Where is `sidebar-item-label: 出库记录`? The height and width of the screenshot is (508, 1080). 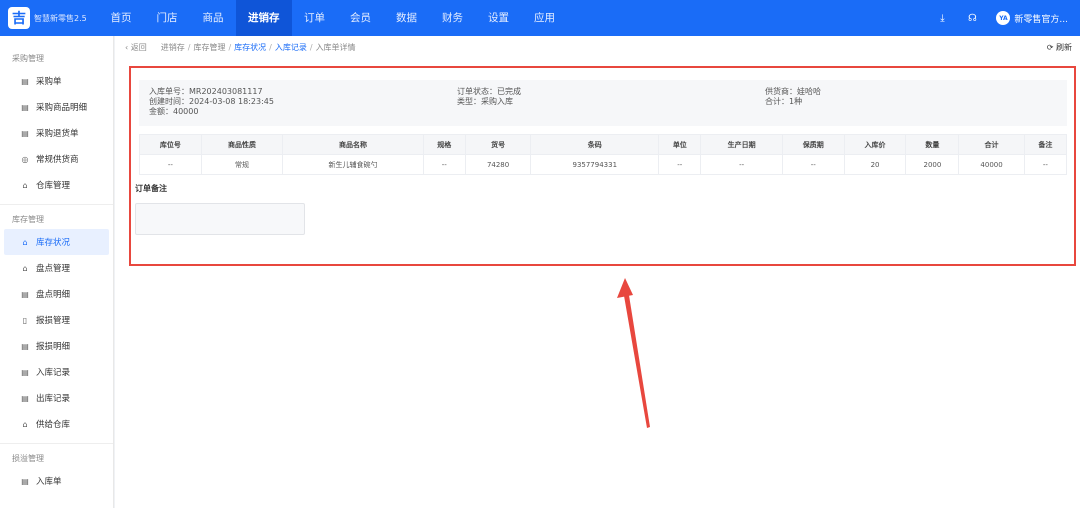 sidebar-item-label: 出库记录 is located at coordinates (53, 399).